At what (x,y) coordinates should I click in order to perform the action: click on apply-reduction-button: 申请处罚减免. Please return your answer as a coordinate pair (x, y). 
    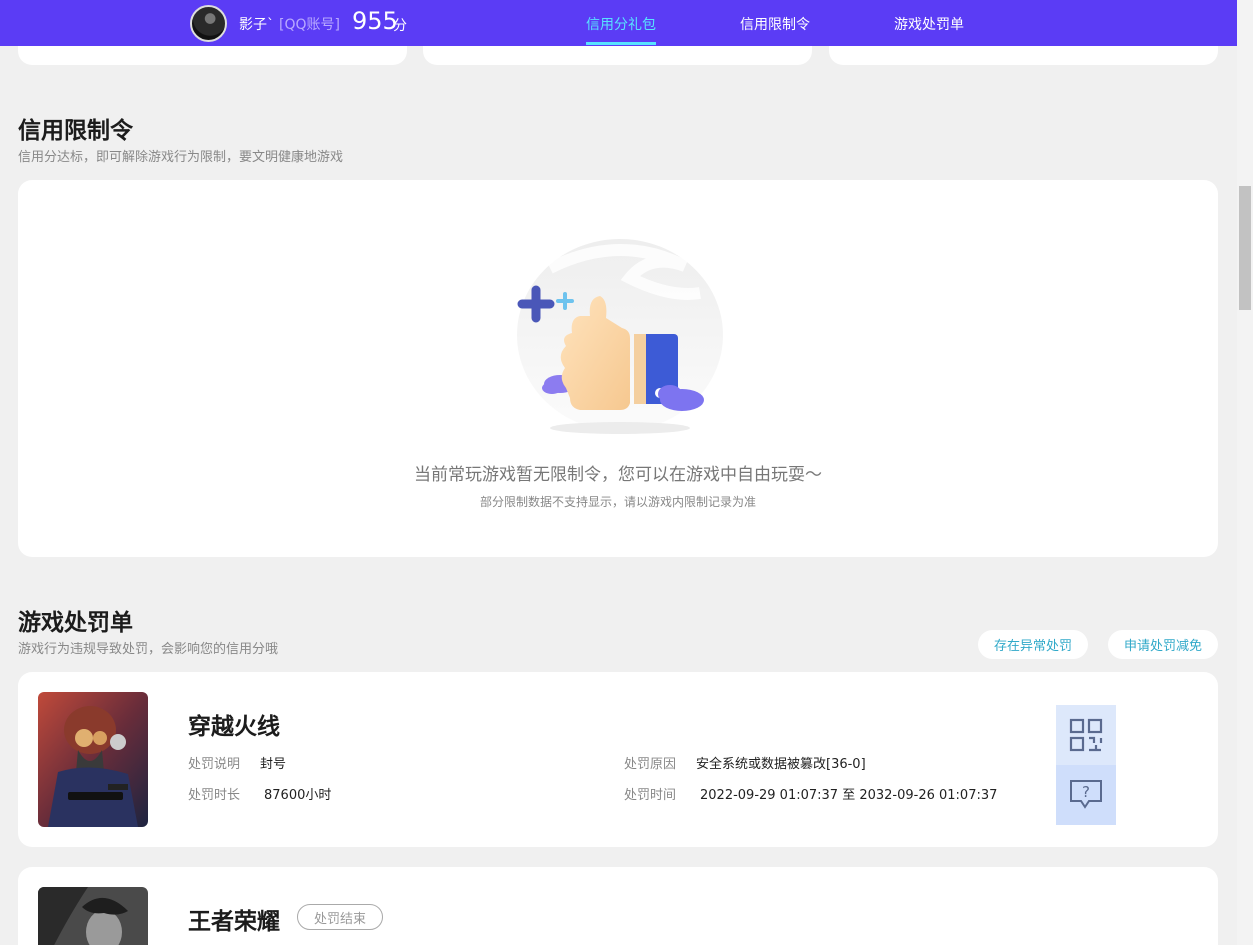
    Looking at the image, I should click on (1163, 644).